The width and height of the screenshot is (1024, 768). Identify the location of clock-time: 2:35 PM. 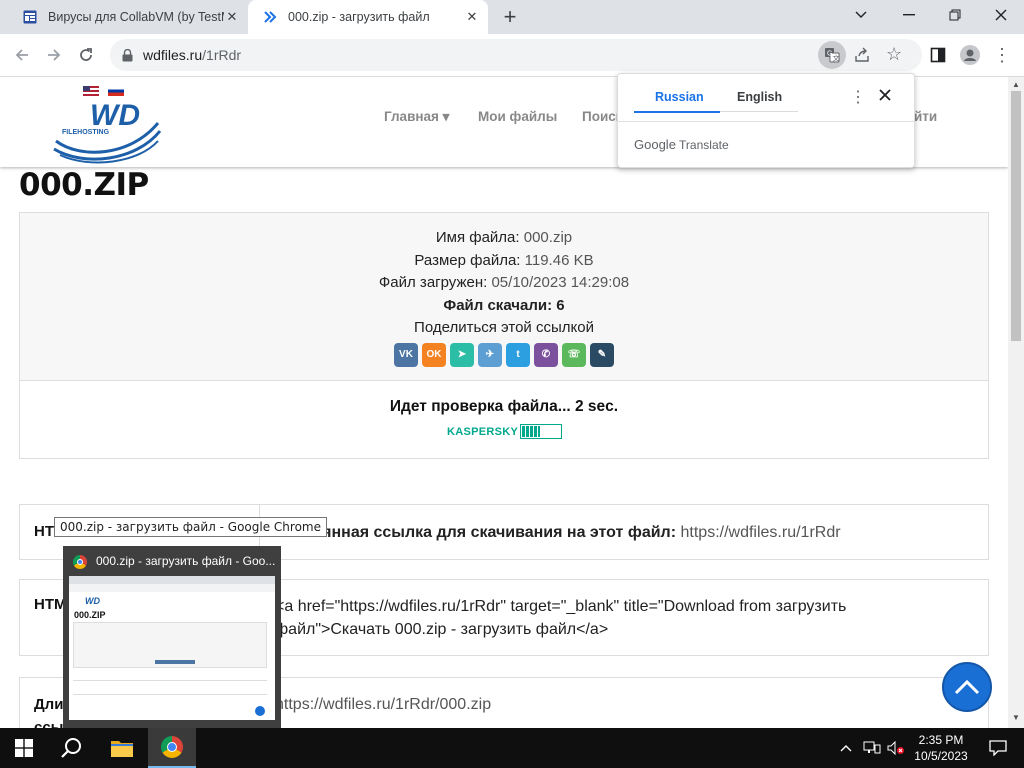
(941, 740).